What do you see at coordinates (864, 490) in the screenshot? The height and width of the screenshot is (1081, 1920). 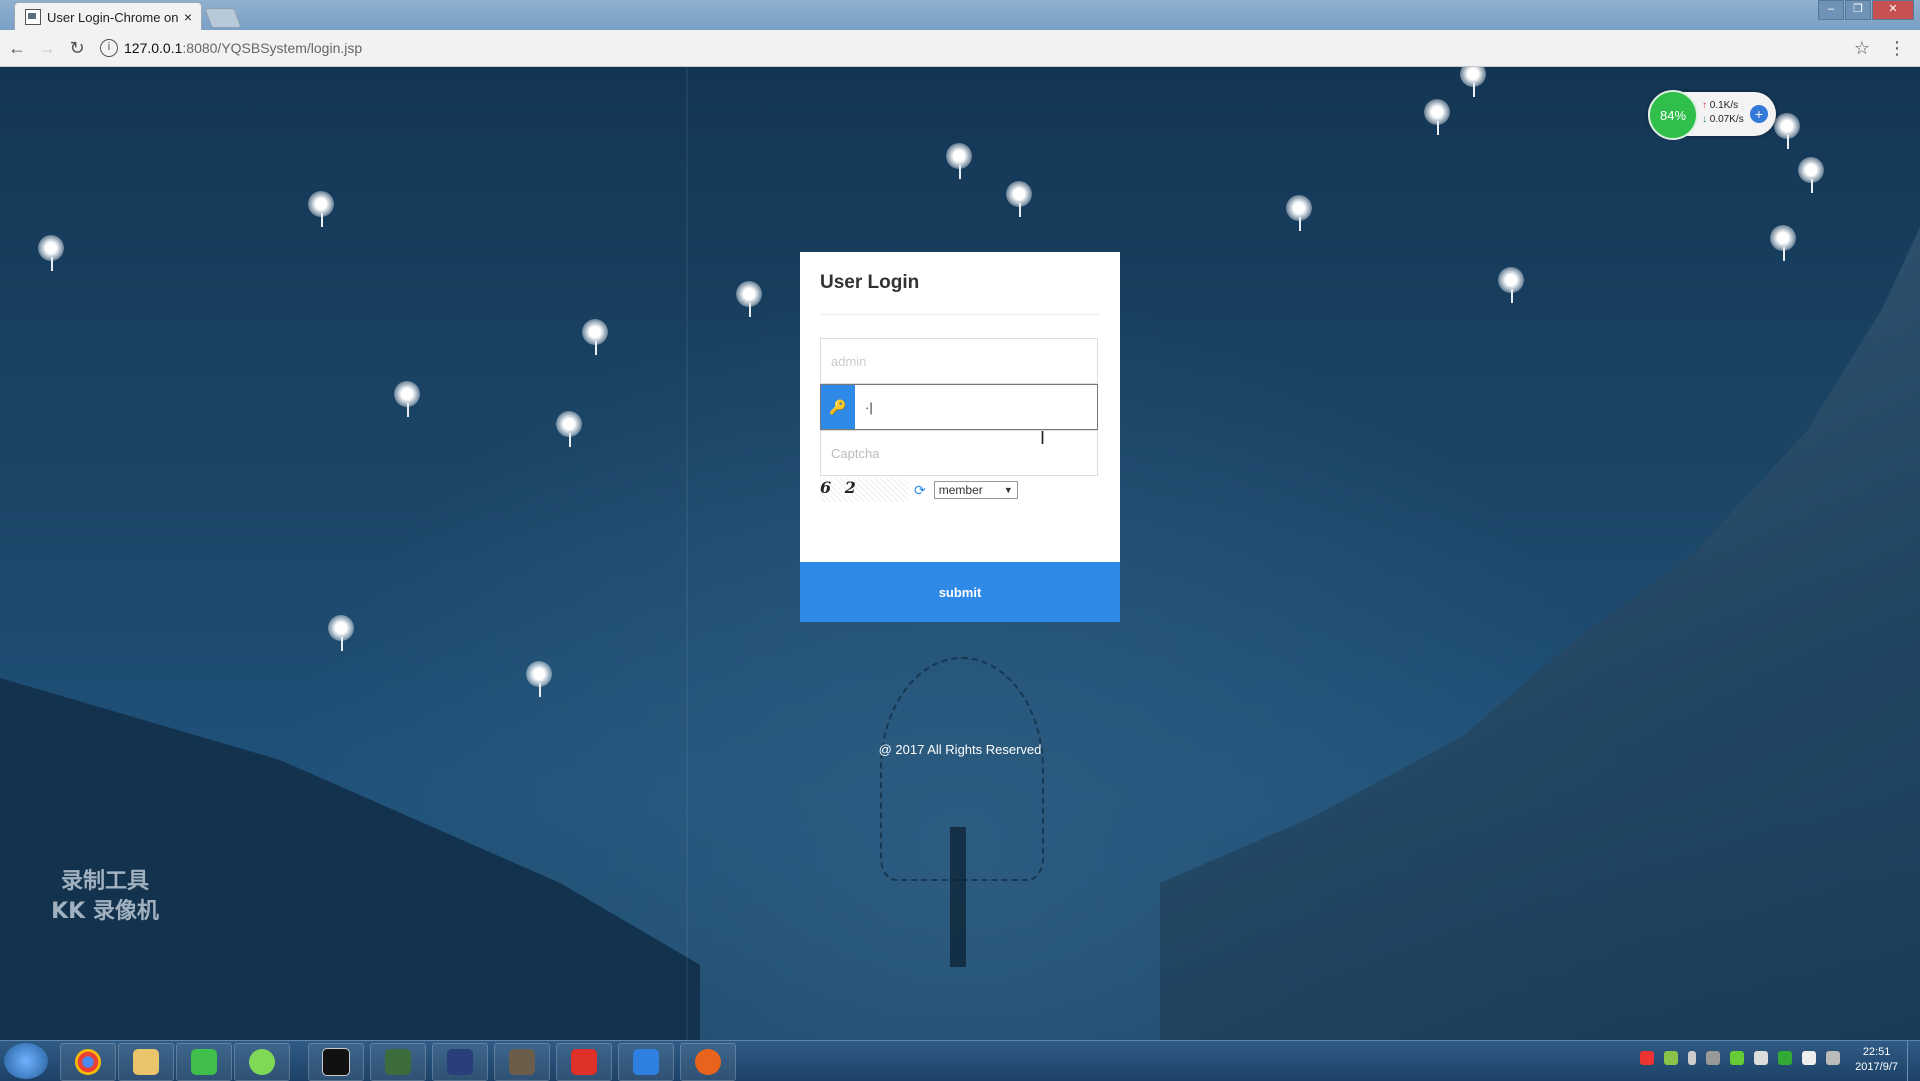 I see `captcha-image: 6 2` at bounding box center [864, 490].